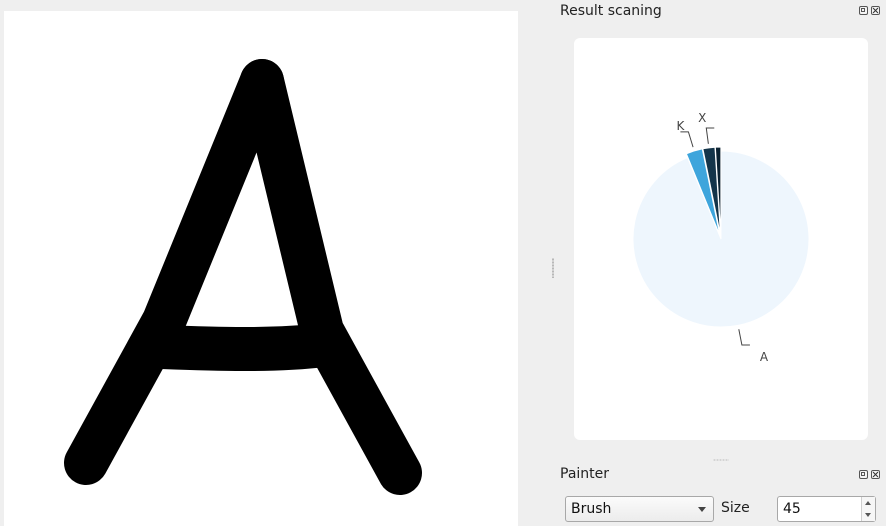  What do you see at coordinates (869, 474) in the screenshot?
I see `painter-dock-buttons` at bounding box center [869, 474].